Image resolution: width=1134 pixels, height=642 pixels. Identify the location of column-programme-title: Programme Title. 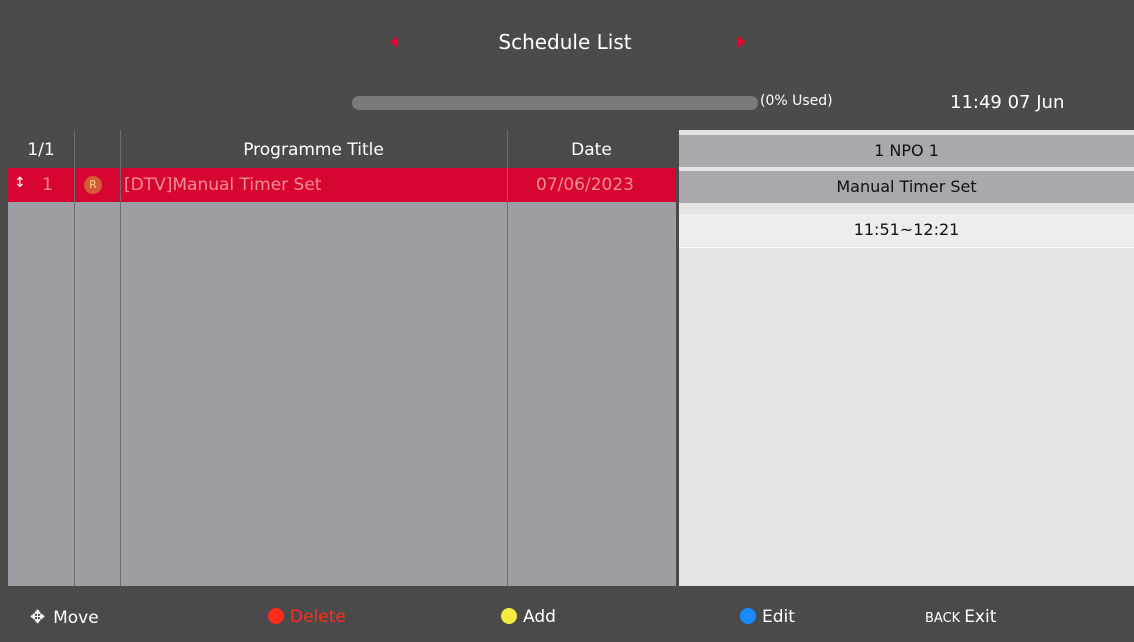
(313, 150).